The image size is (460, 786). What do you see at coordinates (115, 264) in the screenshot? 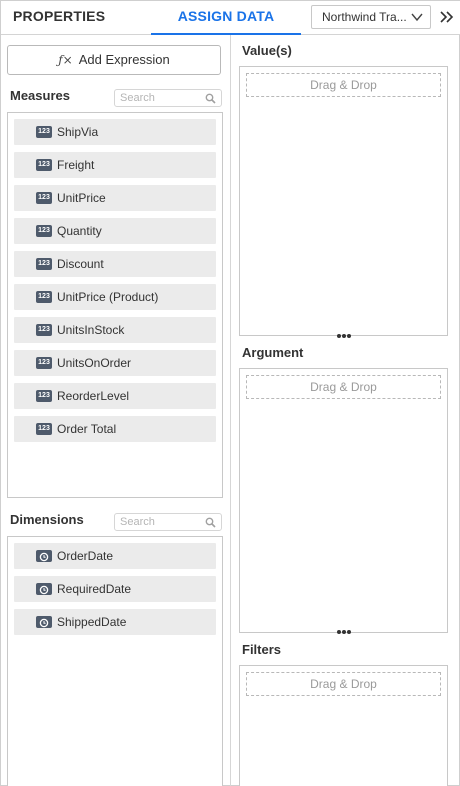
I see `measure-field-item: 123 Discount` at bounding box center [115, 264].